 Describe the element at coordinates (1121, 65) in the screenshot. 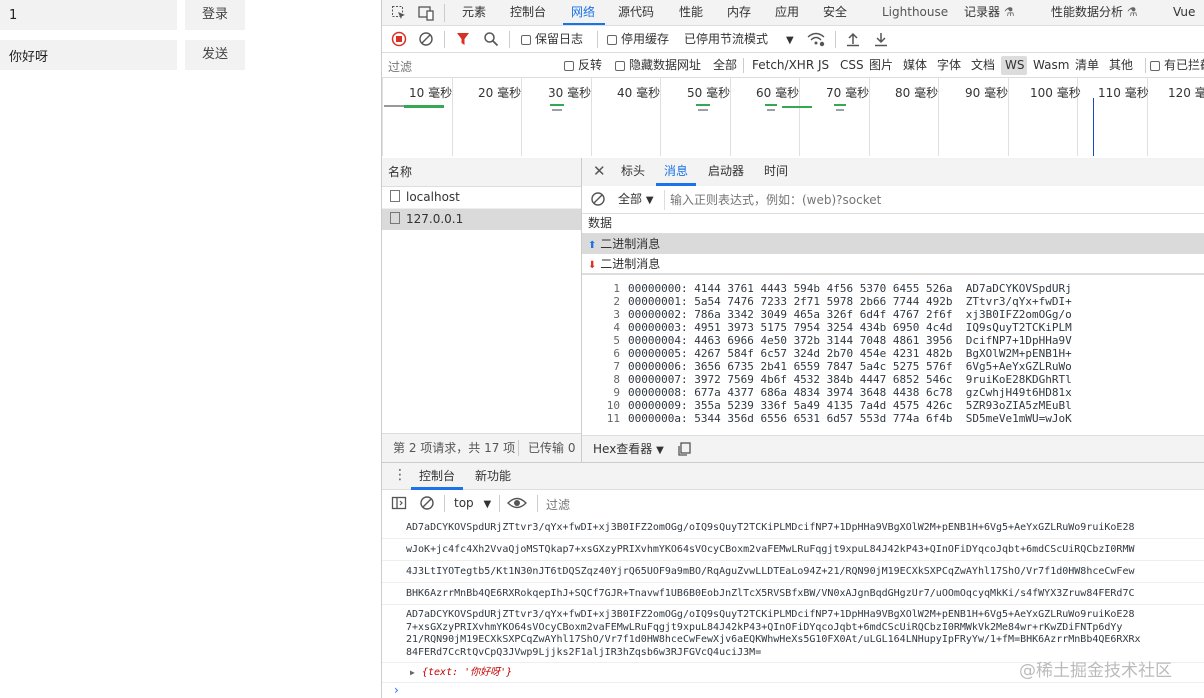

I see `type-filter-other: 其他` at that location.